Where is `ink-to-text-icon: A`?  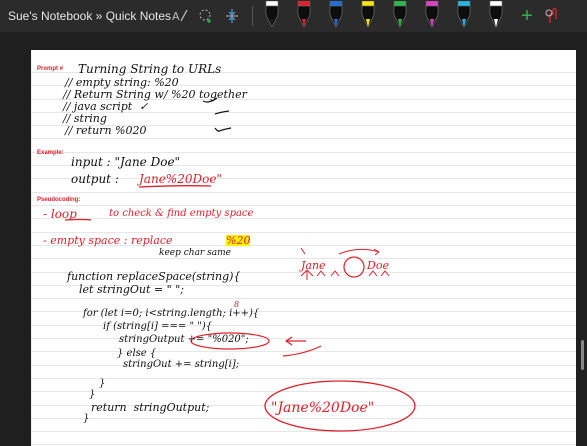 ink-to-text-icon: A is located at coordinates (180, 16).